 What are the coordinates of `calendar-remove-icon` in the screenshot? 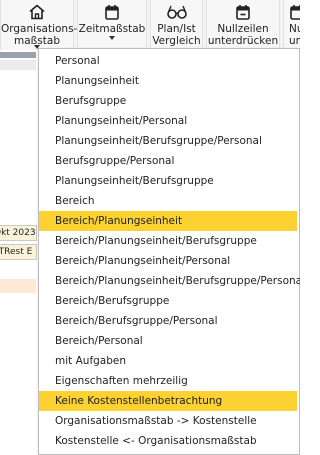 It's located at (243, 12).